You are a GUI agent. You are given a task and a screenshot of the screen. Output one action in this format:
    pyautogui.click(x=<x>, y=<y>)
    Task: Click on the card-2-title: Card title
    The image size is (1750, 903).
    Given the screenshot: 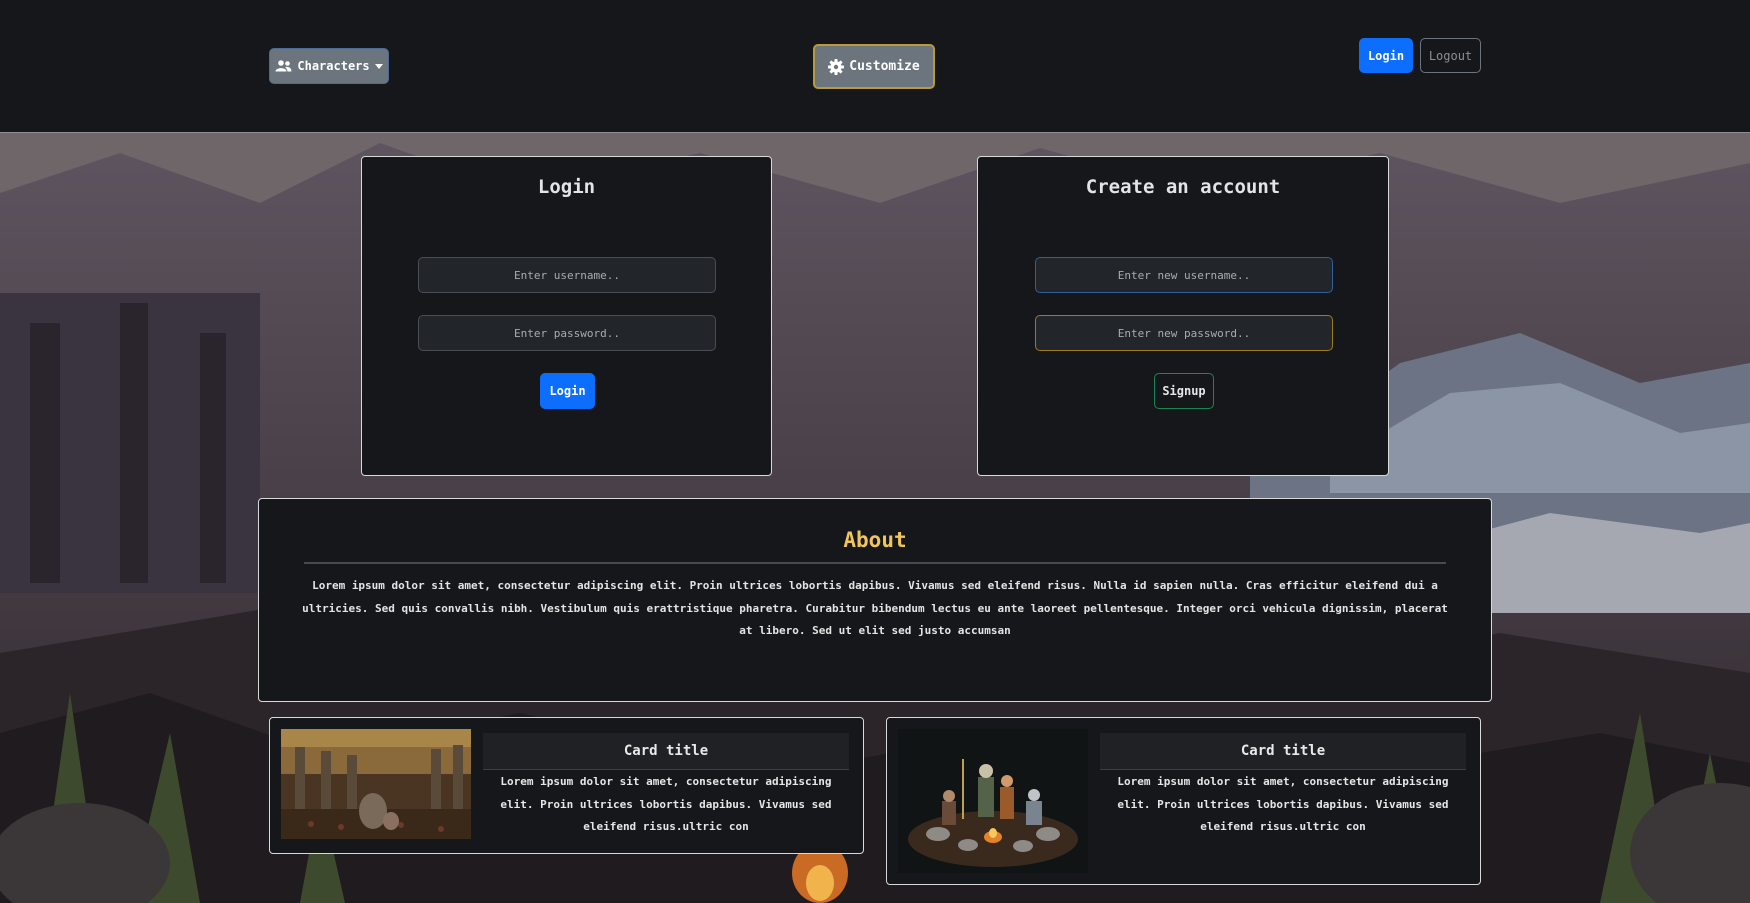 What is the action you would take?
    pyautogui.click(x=1283, y=751)
    